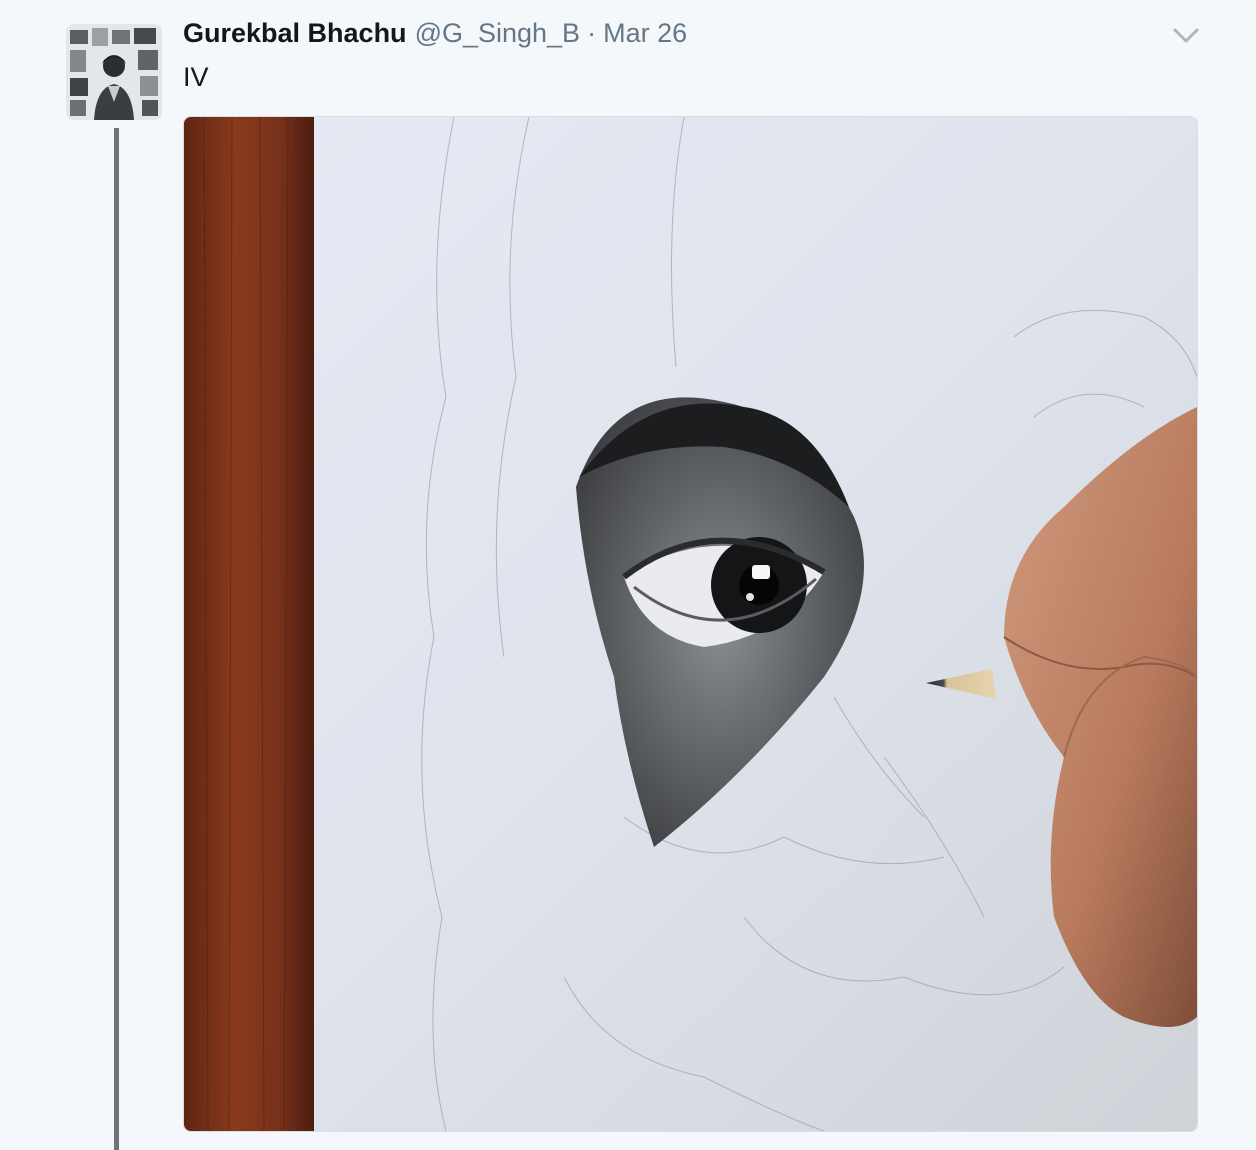  I want to click on author-handle: @G_Singh_B, so click(498, 33).